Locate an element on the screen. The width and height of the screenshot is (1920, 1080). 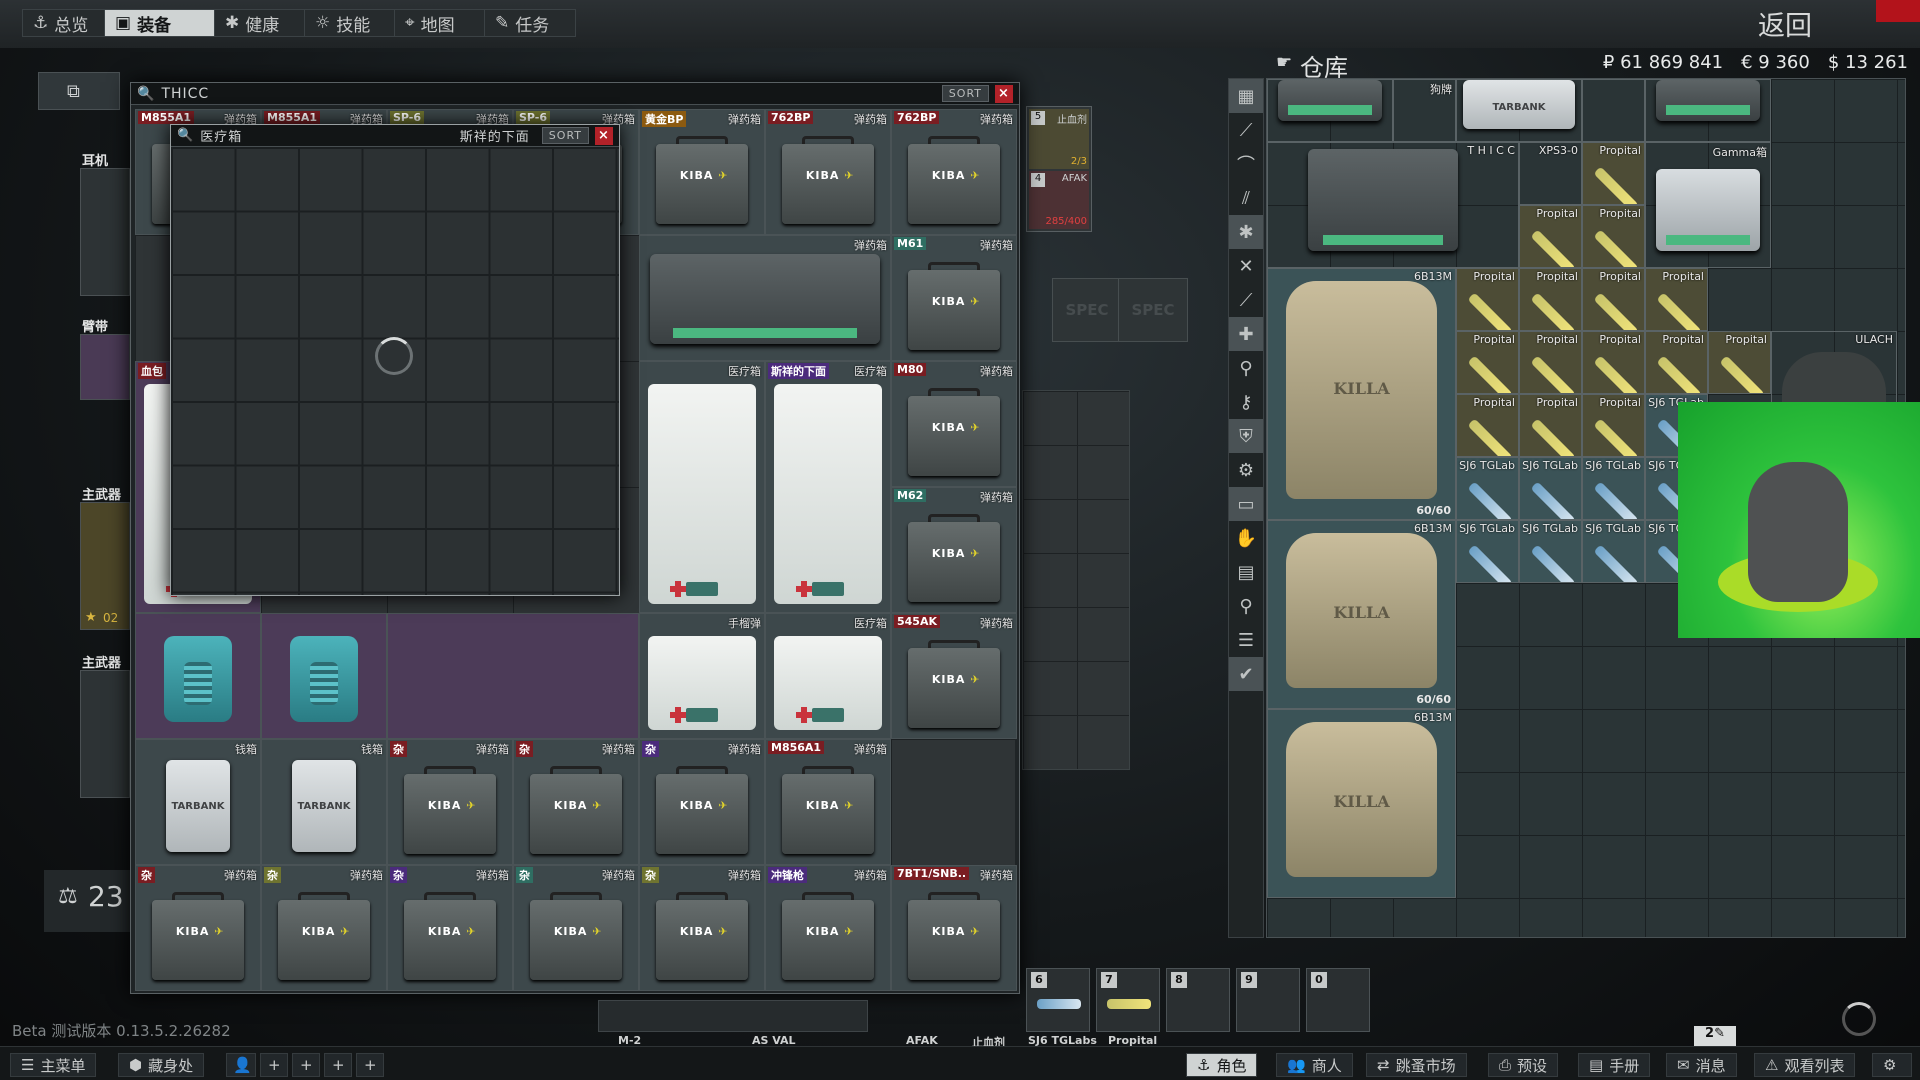
add-slot-2: + is located at coordinates (306, 1065).